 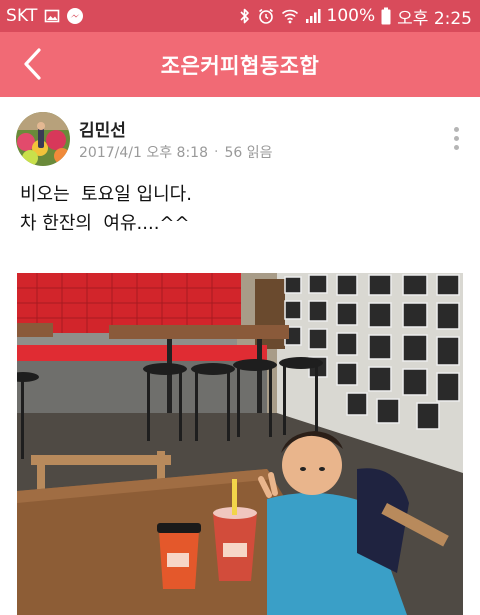 What do you see at coordinates (240, 209) in the screenshot?
I see `post-body: 비오는 토요일 입니다. 차 한잔의 여유....^^` at bounding box center [240, 209].